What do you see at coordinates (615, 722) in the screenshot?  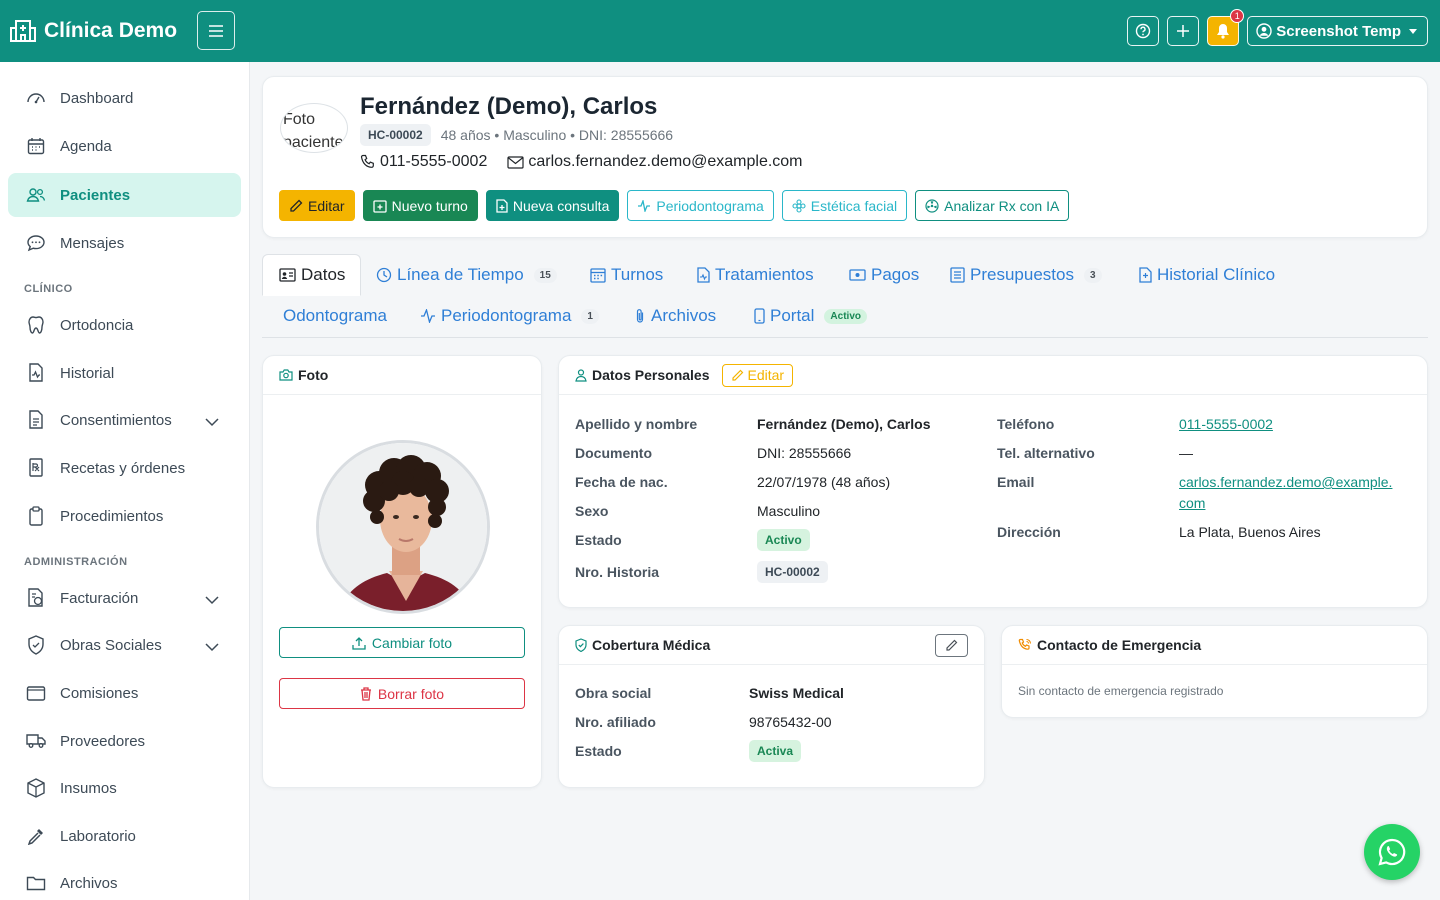 I see `label-afiliado: Nro. afiliado` at bounding box center [615, 722].